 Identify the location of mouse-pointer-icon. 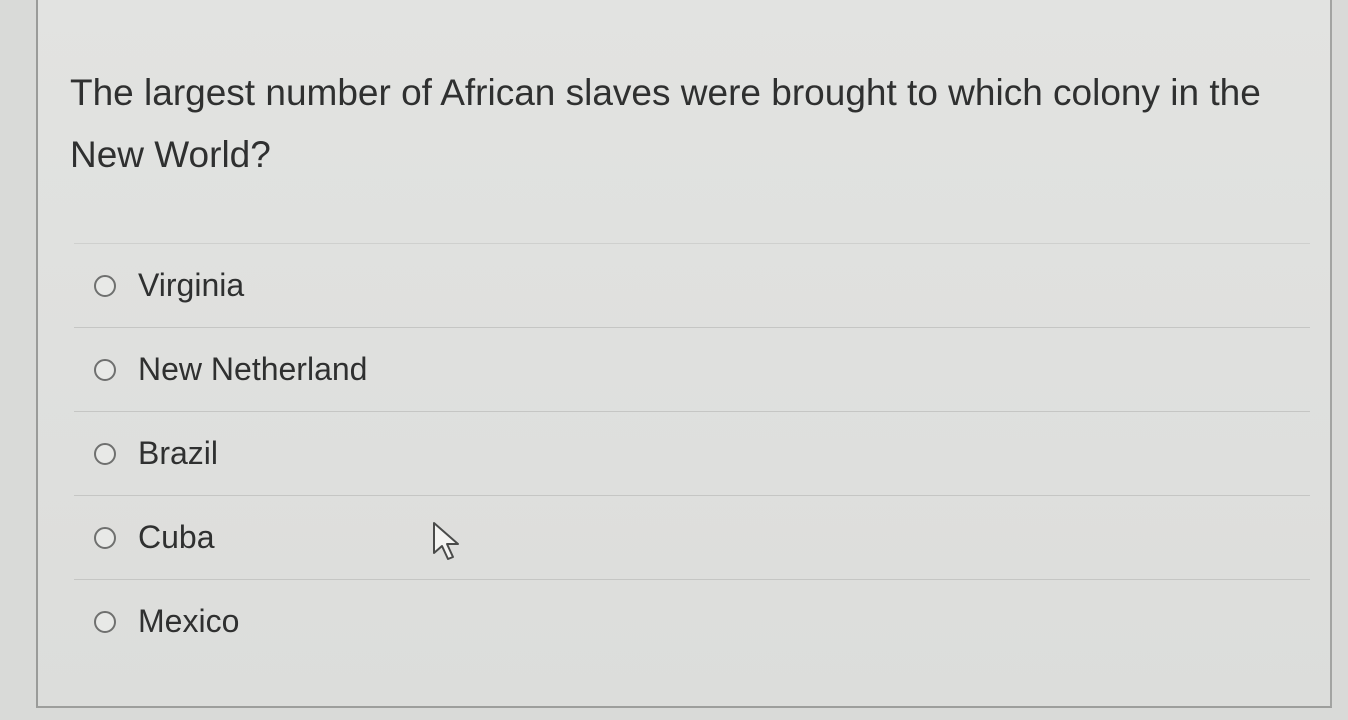
(446, 541).